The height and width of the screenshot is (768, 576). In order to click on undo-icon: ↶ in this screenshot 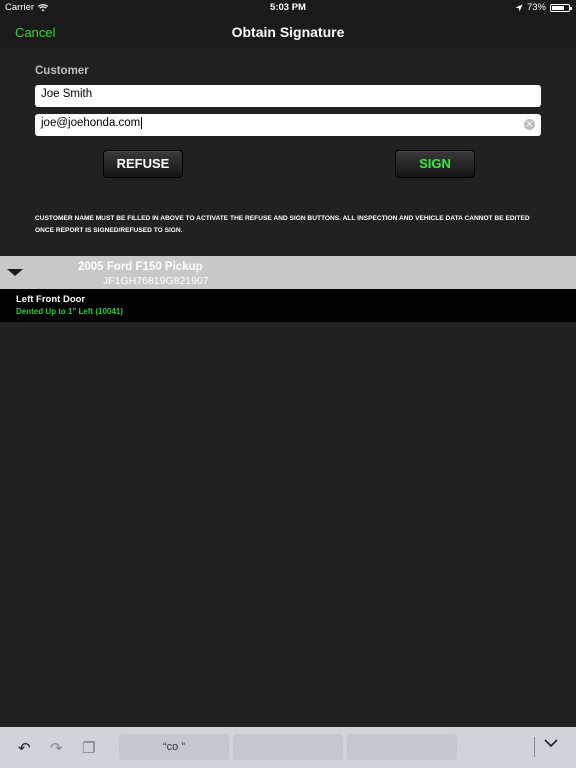, I will do `click(24, 748)`.